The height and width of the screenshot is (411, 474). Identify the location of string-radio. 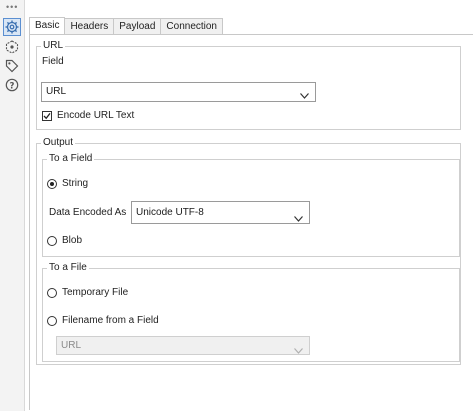
(52, 184).